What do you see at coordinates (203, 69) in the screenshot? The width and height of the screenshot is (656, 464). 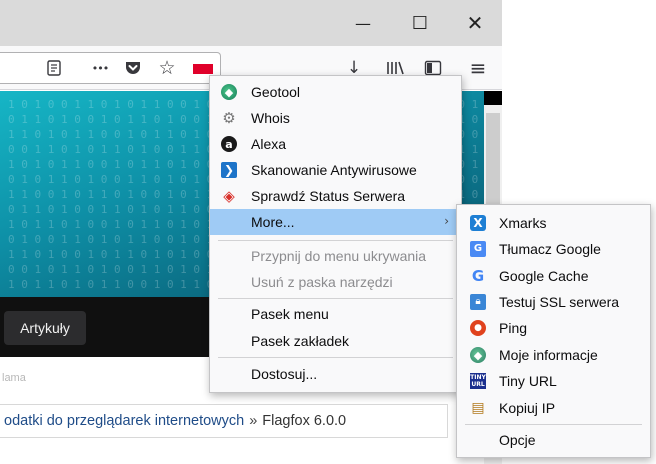 I see `flagfox-flag-icon` at bounding box center [203, 69].